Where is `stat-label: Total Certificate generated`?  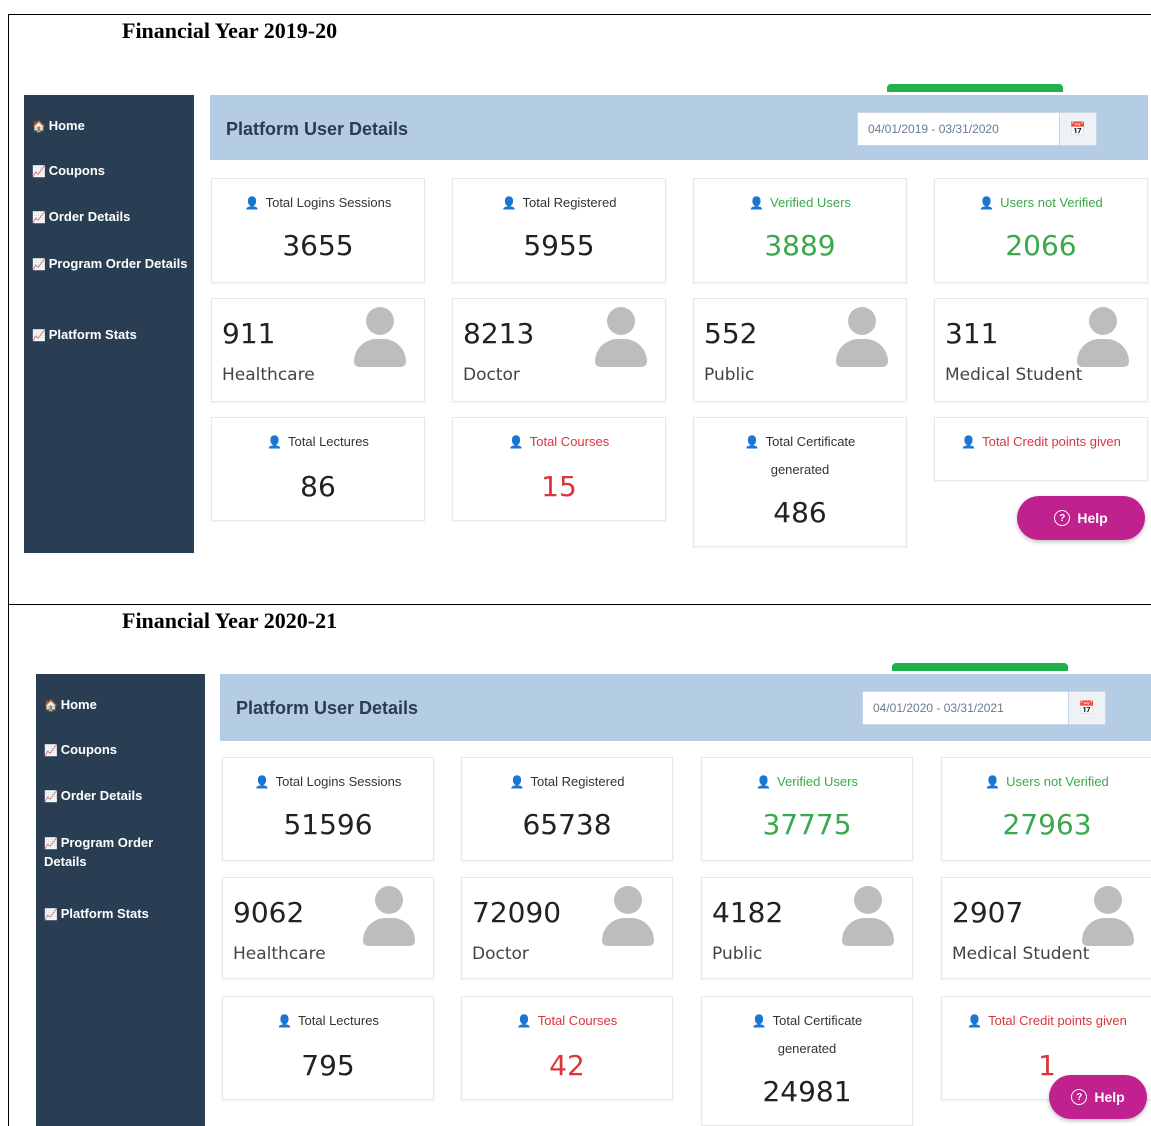 stat-label: Total Certificate generated is located at coordinates (817, 1034).